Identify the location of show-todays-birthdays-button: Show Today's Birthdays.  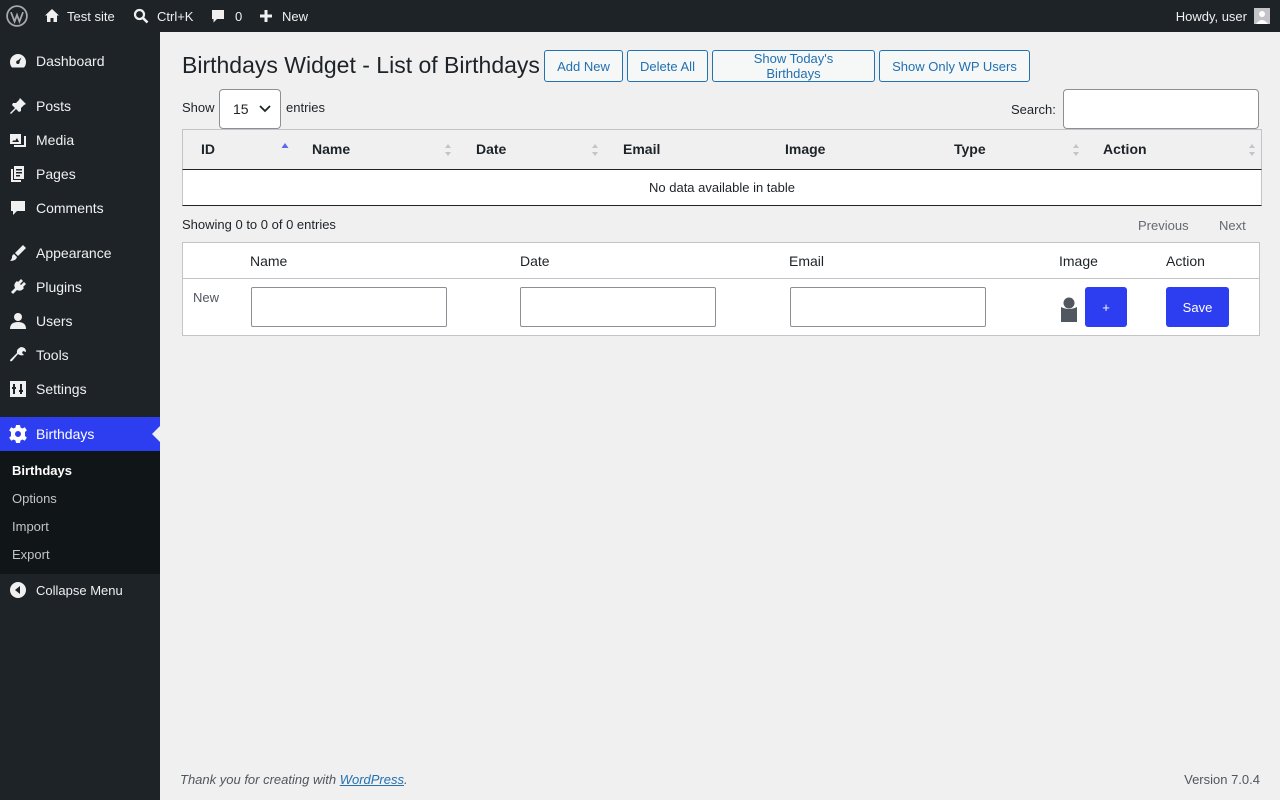
(793, 66).